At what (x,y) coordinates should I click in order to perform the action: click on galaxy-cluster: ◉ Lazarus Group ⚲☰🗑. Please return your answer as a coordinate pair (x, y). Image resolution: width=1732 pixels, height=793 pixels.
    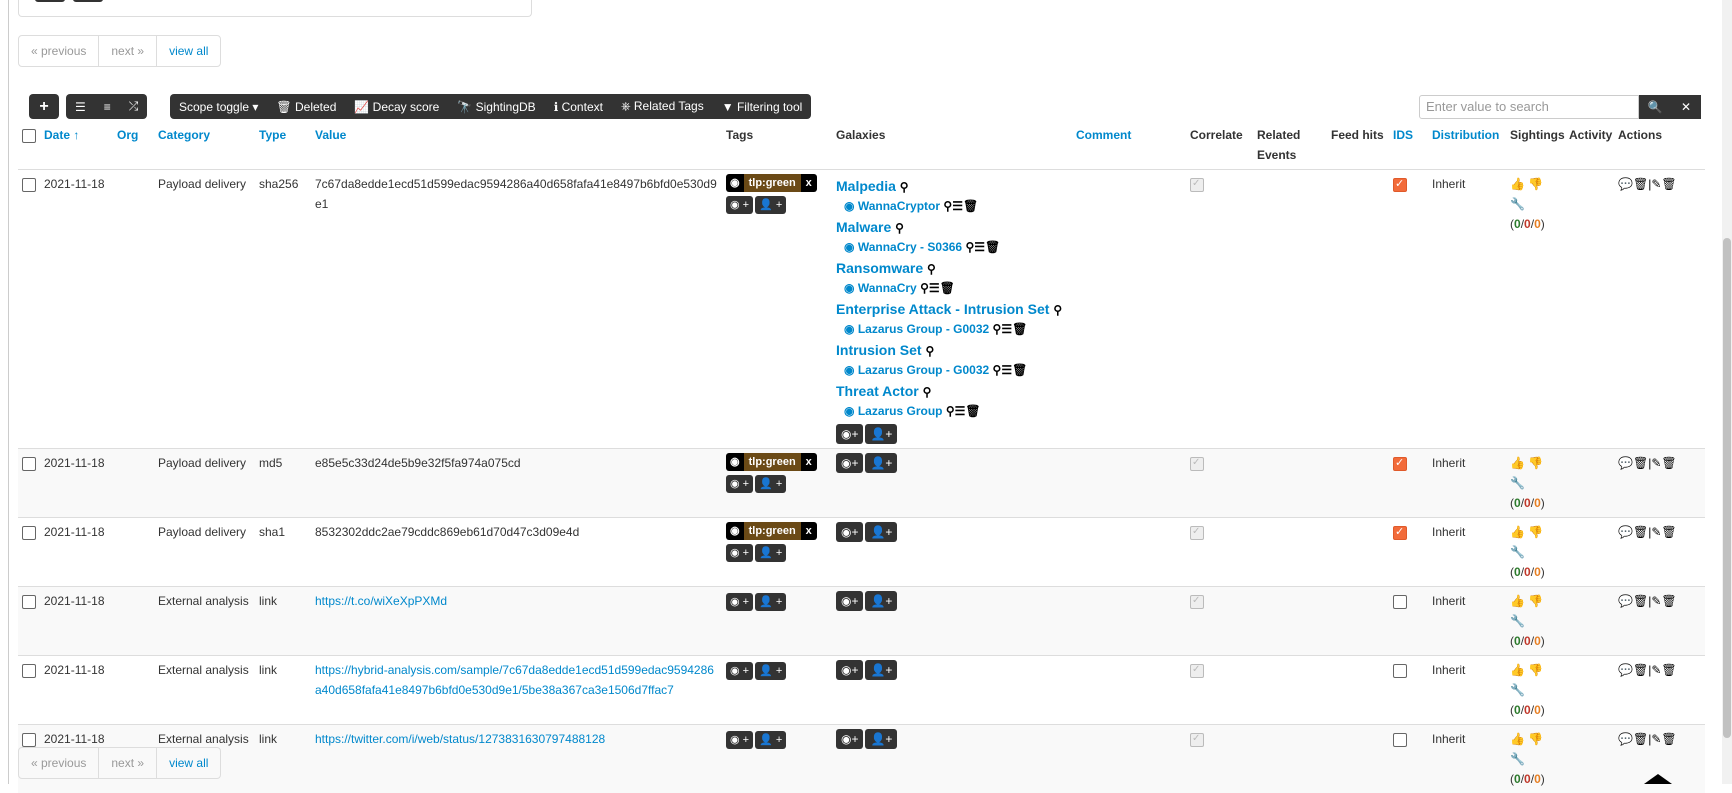
    Looking at the image, I should click on (1009, 411).